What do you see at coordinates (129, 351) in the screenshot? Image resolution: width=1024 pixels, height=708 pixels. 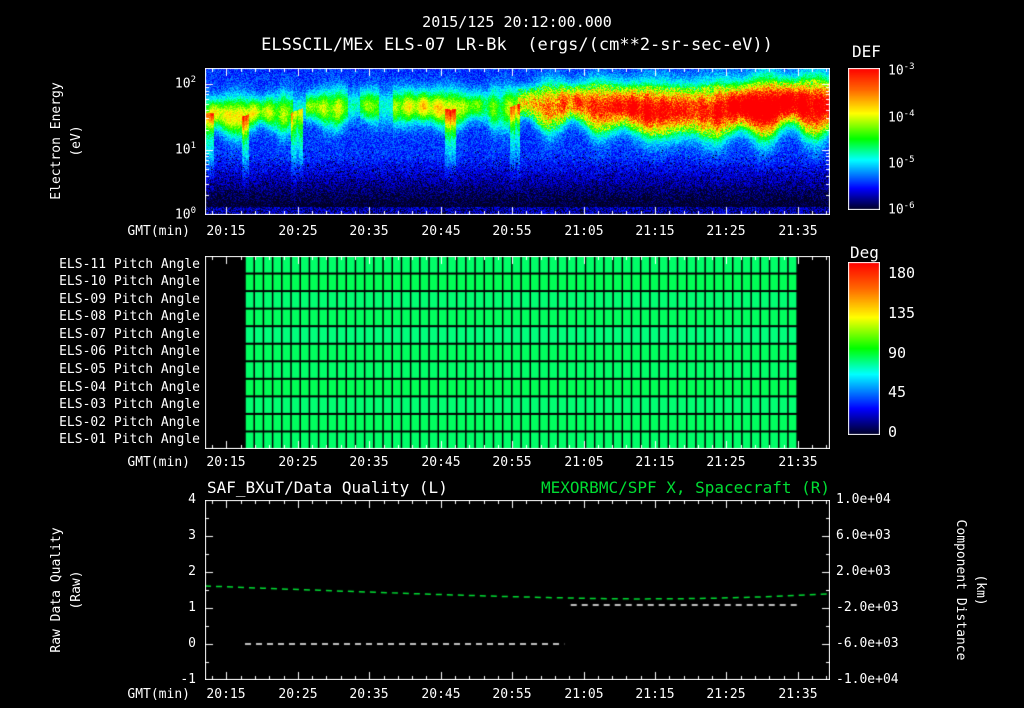 I see `pitch-row-label: ELS-06 Pitch Angle` at bounding box center [129, 351].